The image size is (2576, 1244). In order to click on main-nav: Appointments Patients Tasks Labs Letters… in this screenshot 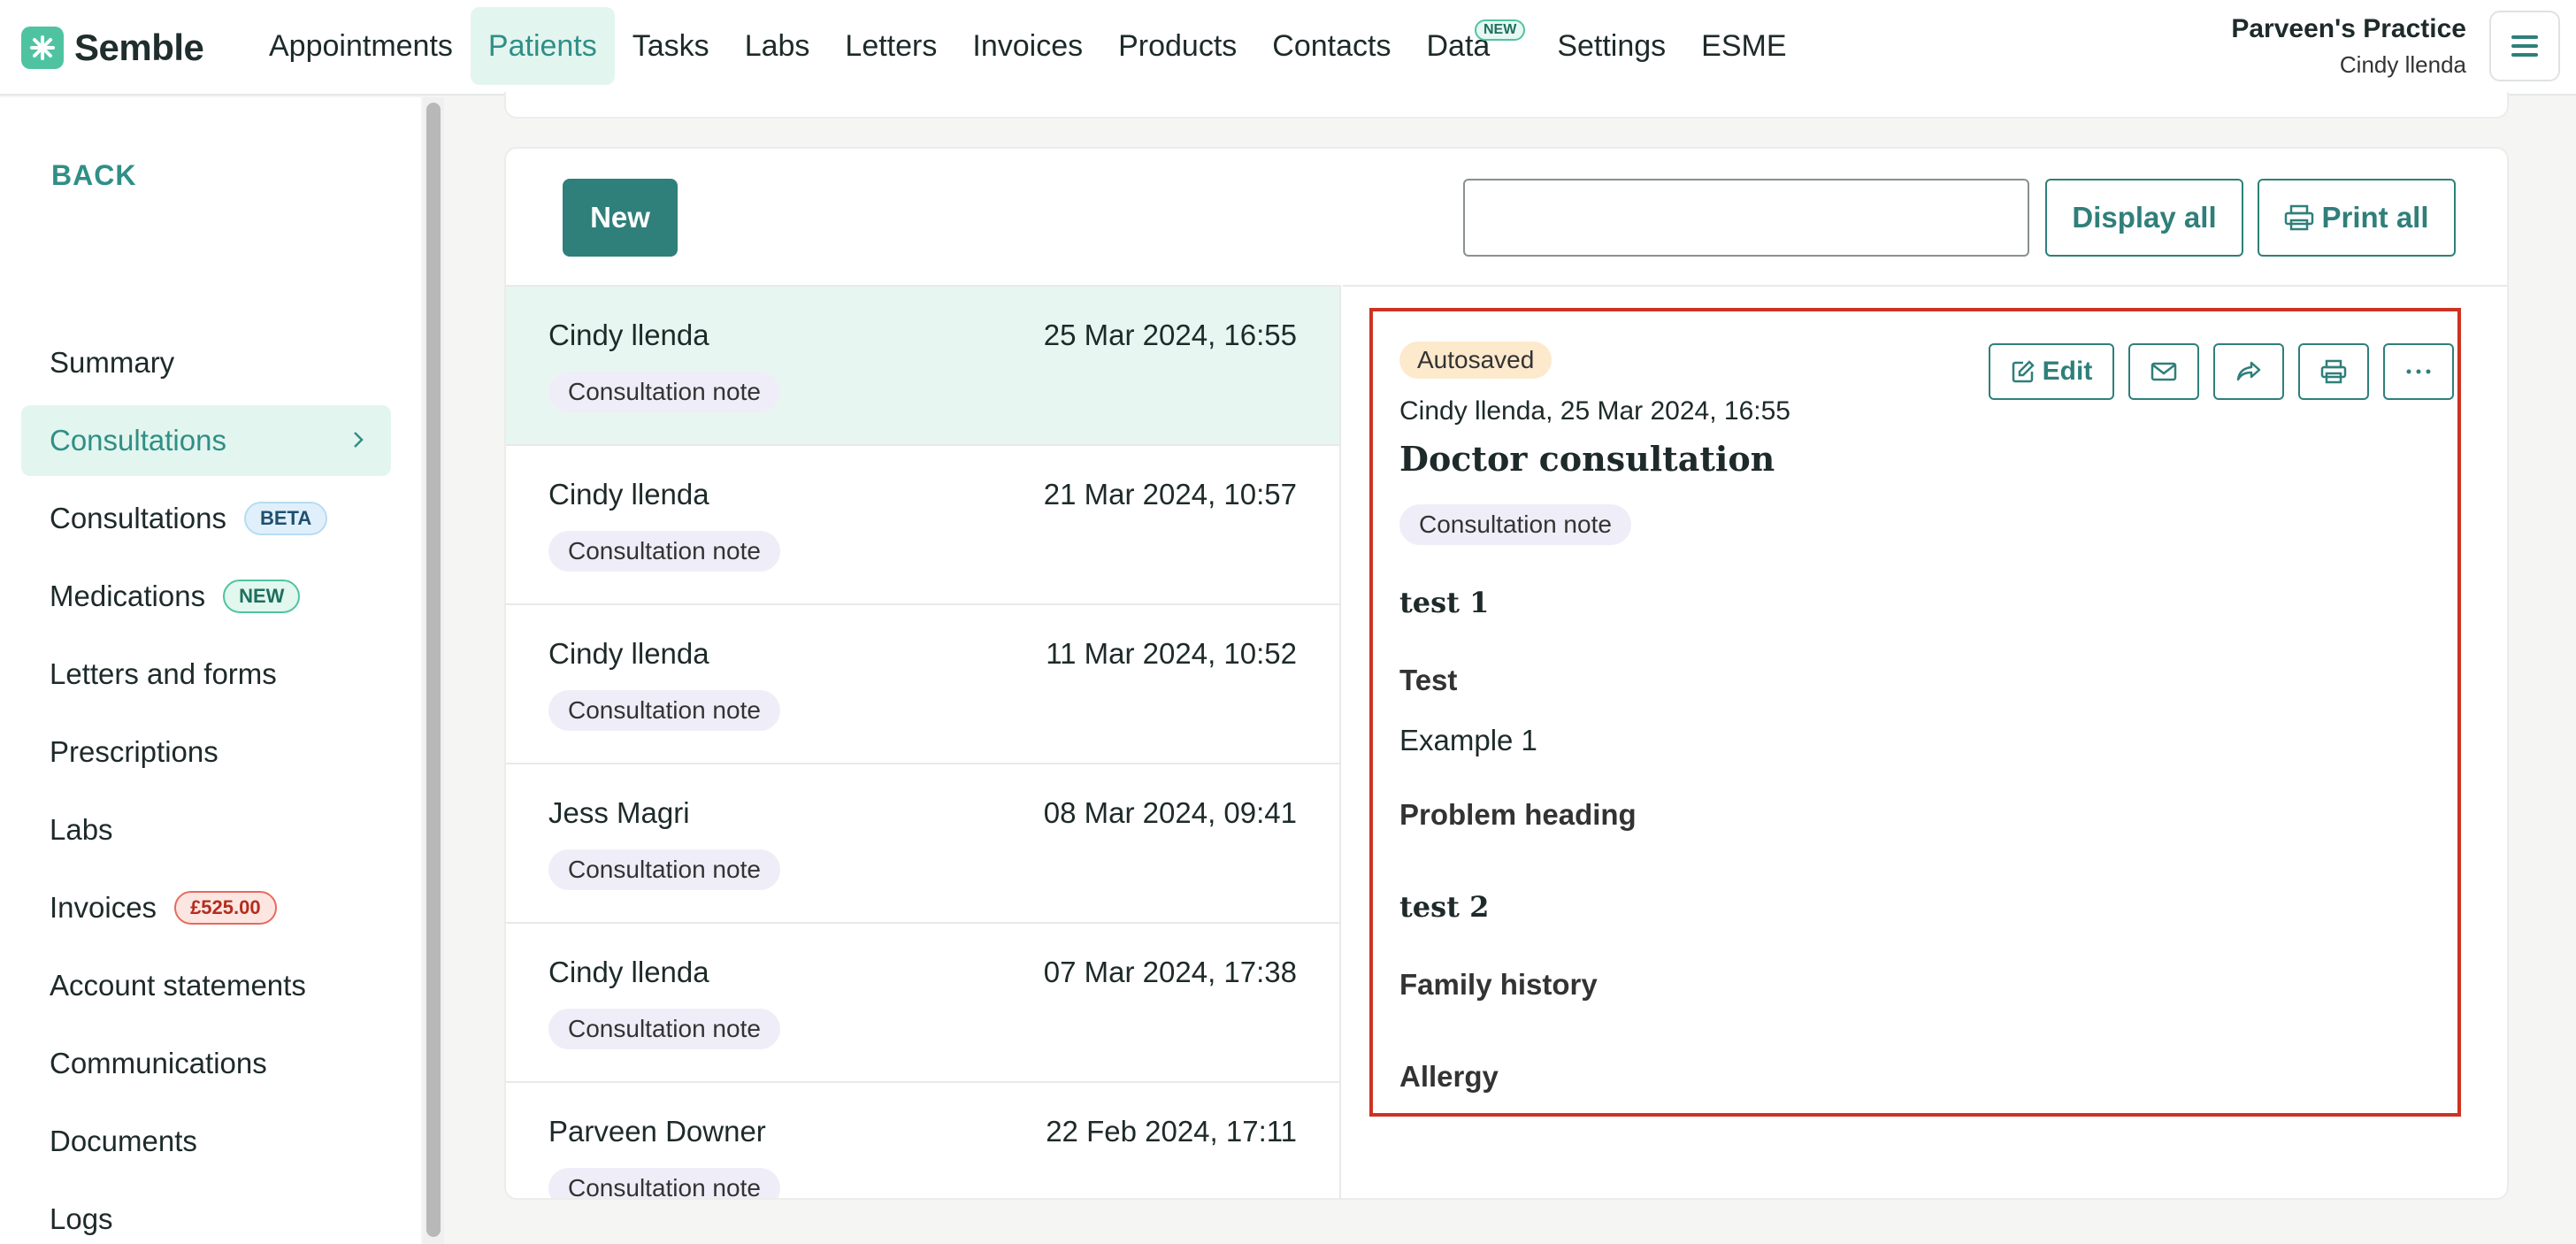, I will do `click(1028, 46)`.